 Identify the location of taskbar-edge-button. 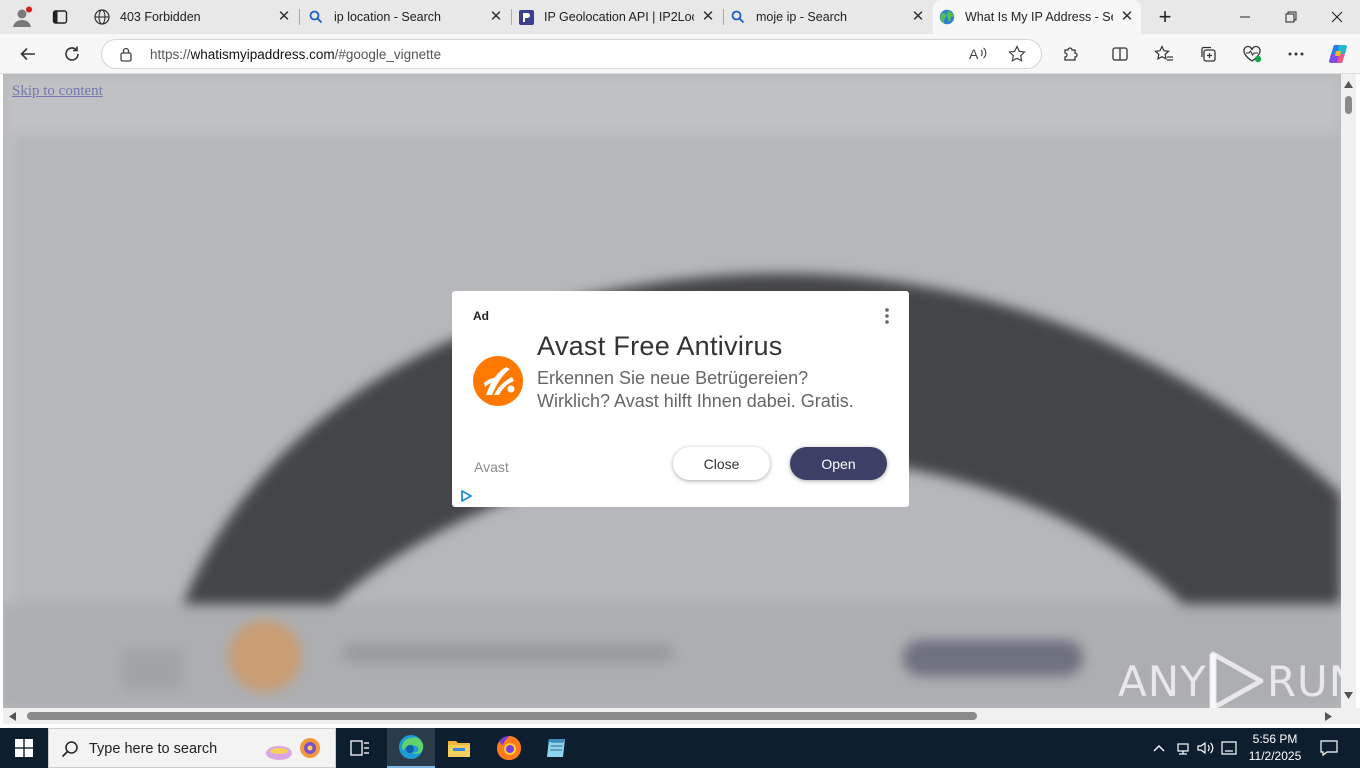
(411, 748).